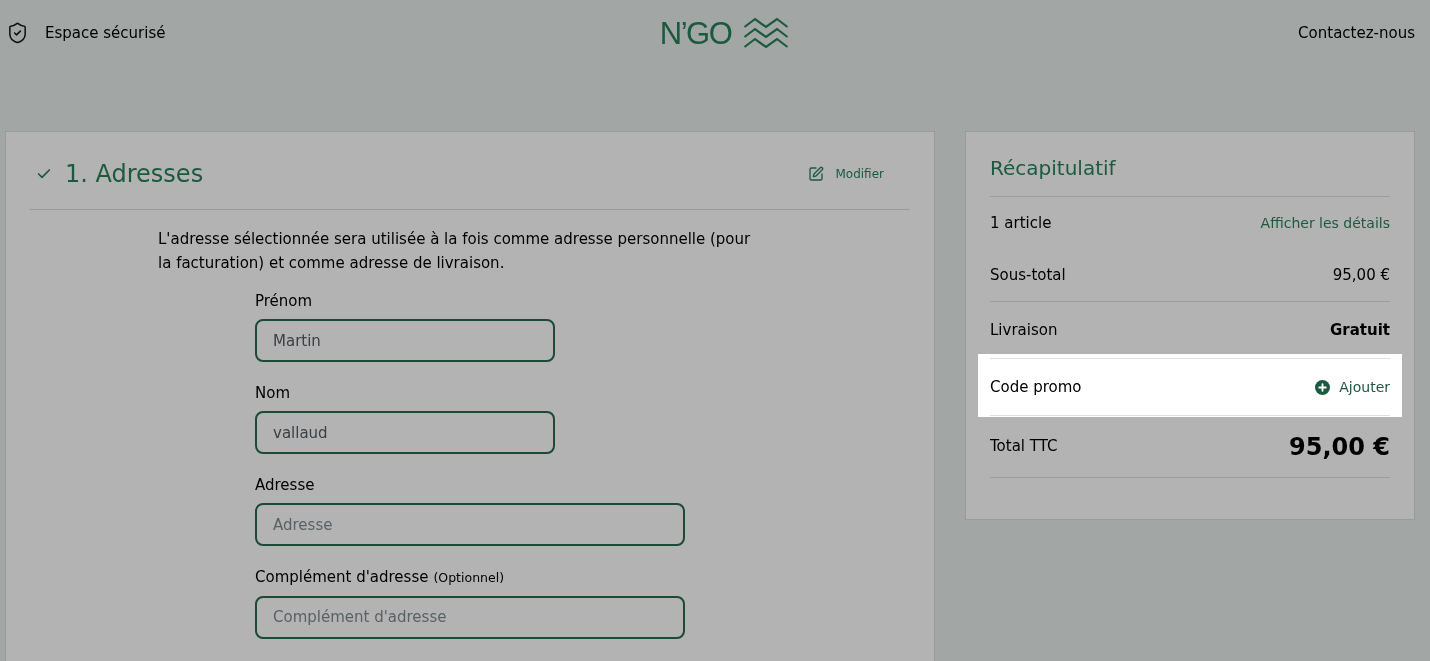 This screenshot has height=661, width=1430. Describe the element at coordinates (405, 340) in the screenshot. I see `text-input: Martin` at that location.